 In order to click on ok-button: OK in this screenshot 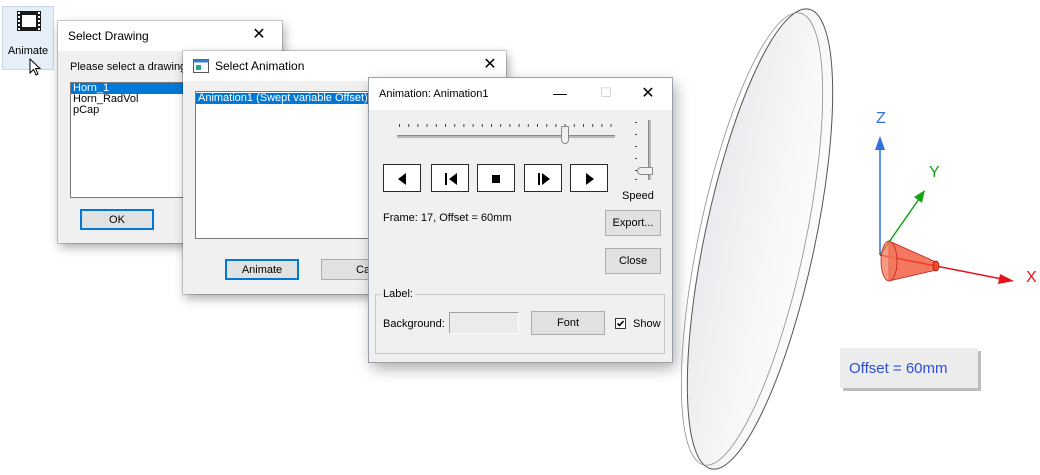, I will do `click(117, 219)`.